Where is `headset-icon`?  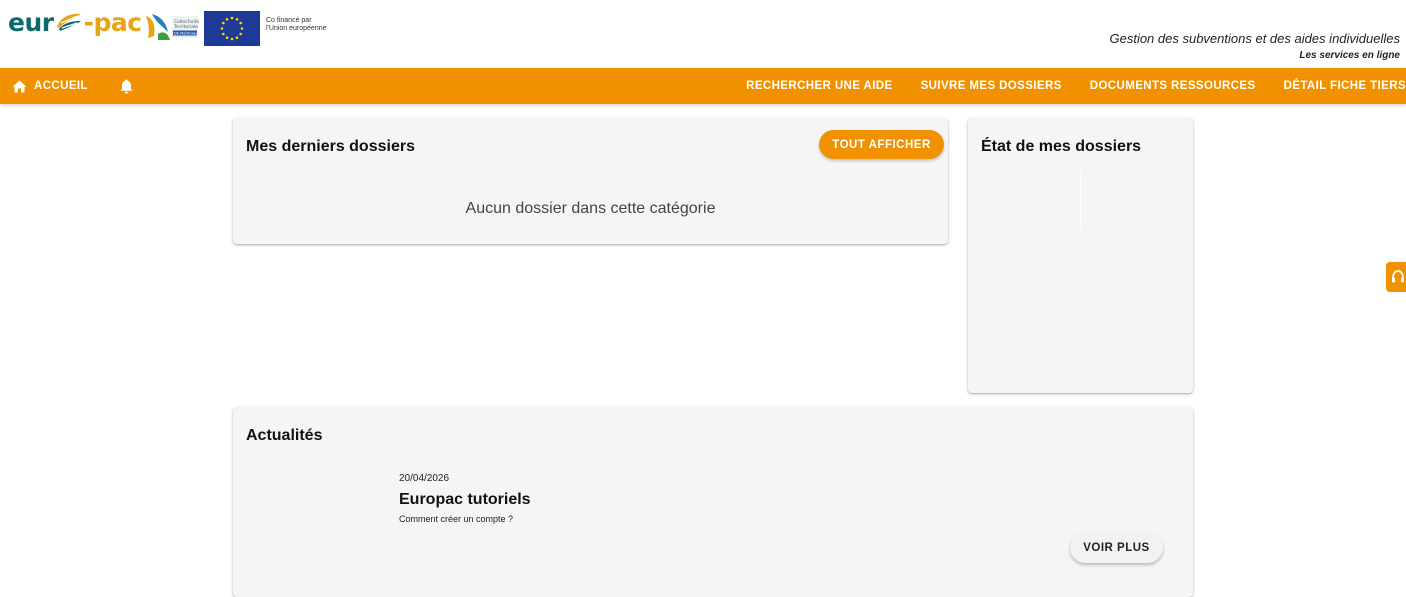 headset-icon is located at coordinates (1398, 277).